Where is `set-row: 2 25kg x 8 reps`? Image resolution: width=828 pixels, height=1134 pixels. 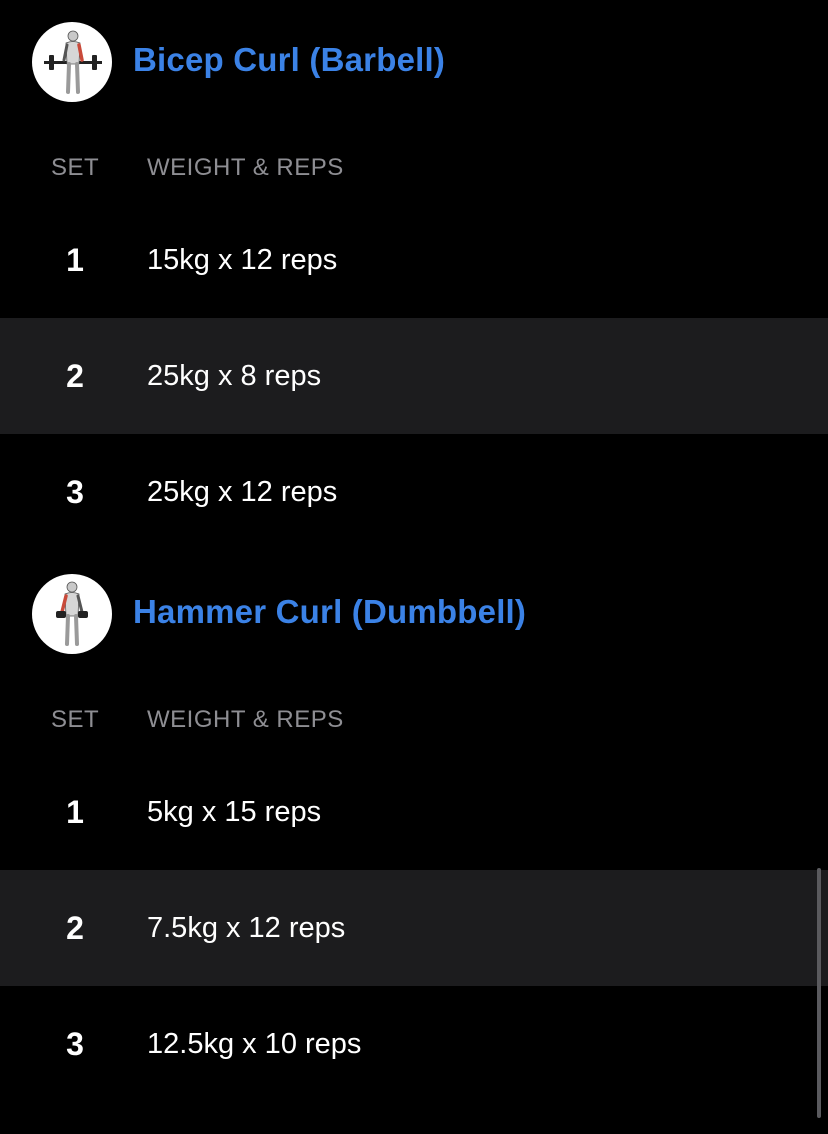
set-row: 2 25kg x 8 reps is located at coordinates (414, 376).